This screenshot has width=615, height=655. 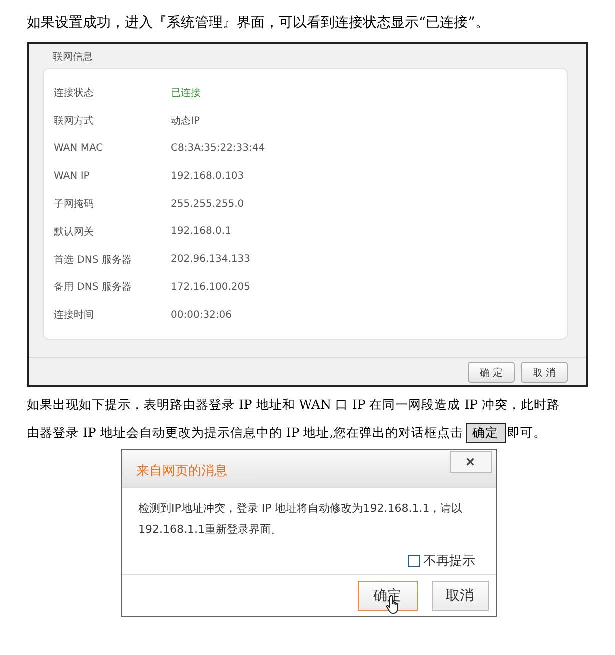 What do you see at coordinates (450, 561) in the screenshot?
I see `checkbox-label: 不再提示` at bounding box center [450, 561].